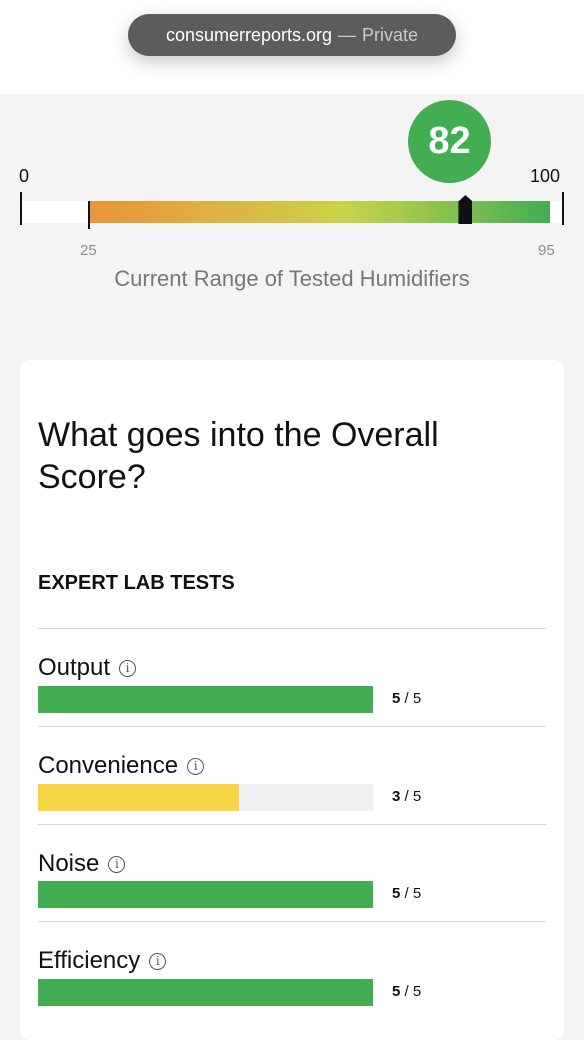  I want to click on overall-score-badge: 82, so click(449, 141).